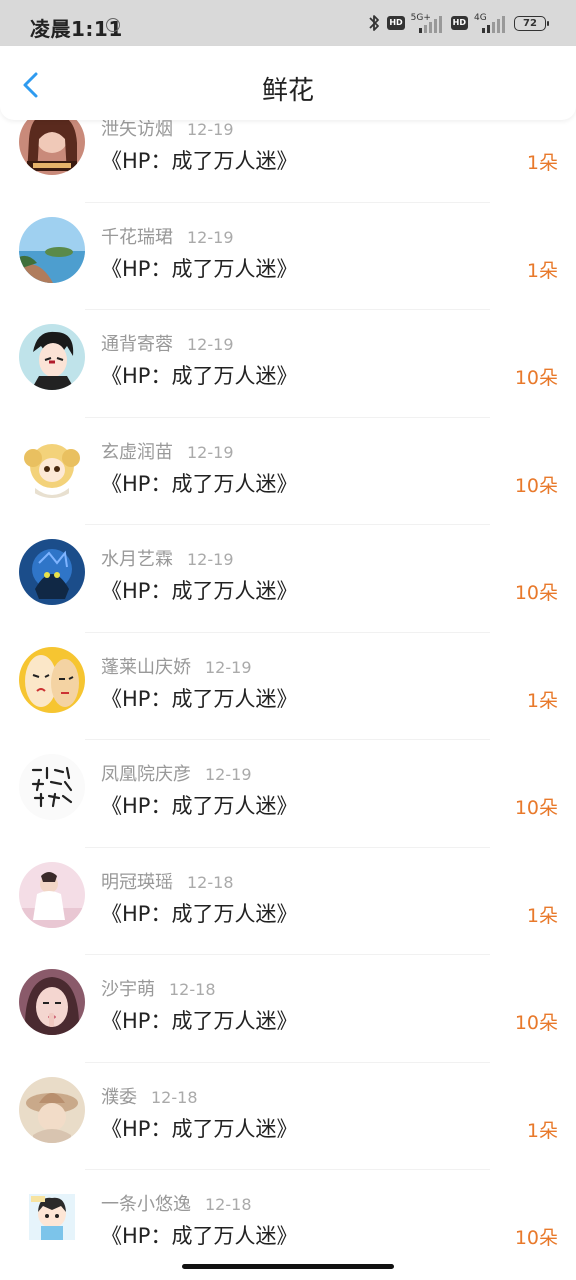 This screenshot has height=1280, width=576. I want to click on battery-icon: 72, so click(531, 23).